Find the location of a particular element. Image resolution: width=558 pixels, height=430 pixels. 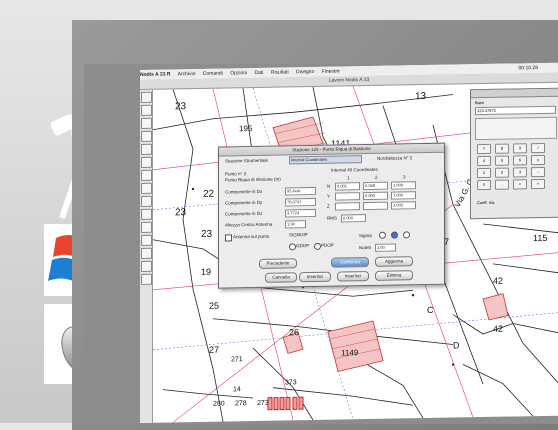

matrix-cell-z3: 1.000 is located at coordinates (403, 205).